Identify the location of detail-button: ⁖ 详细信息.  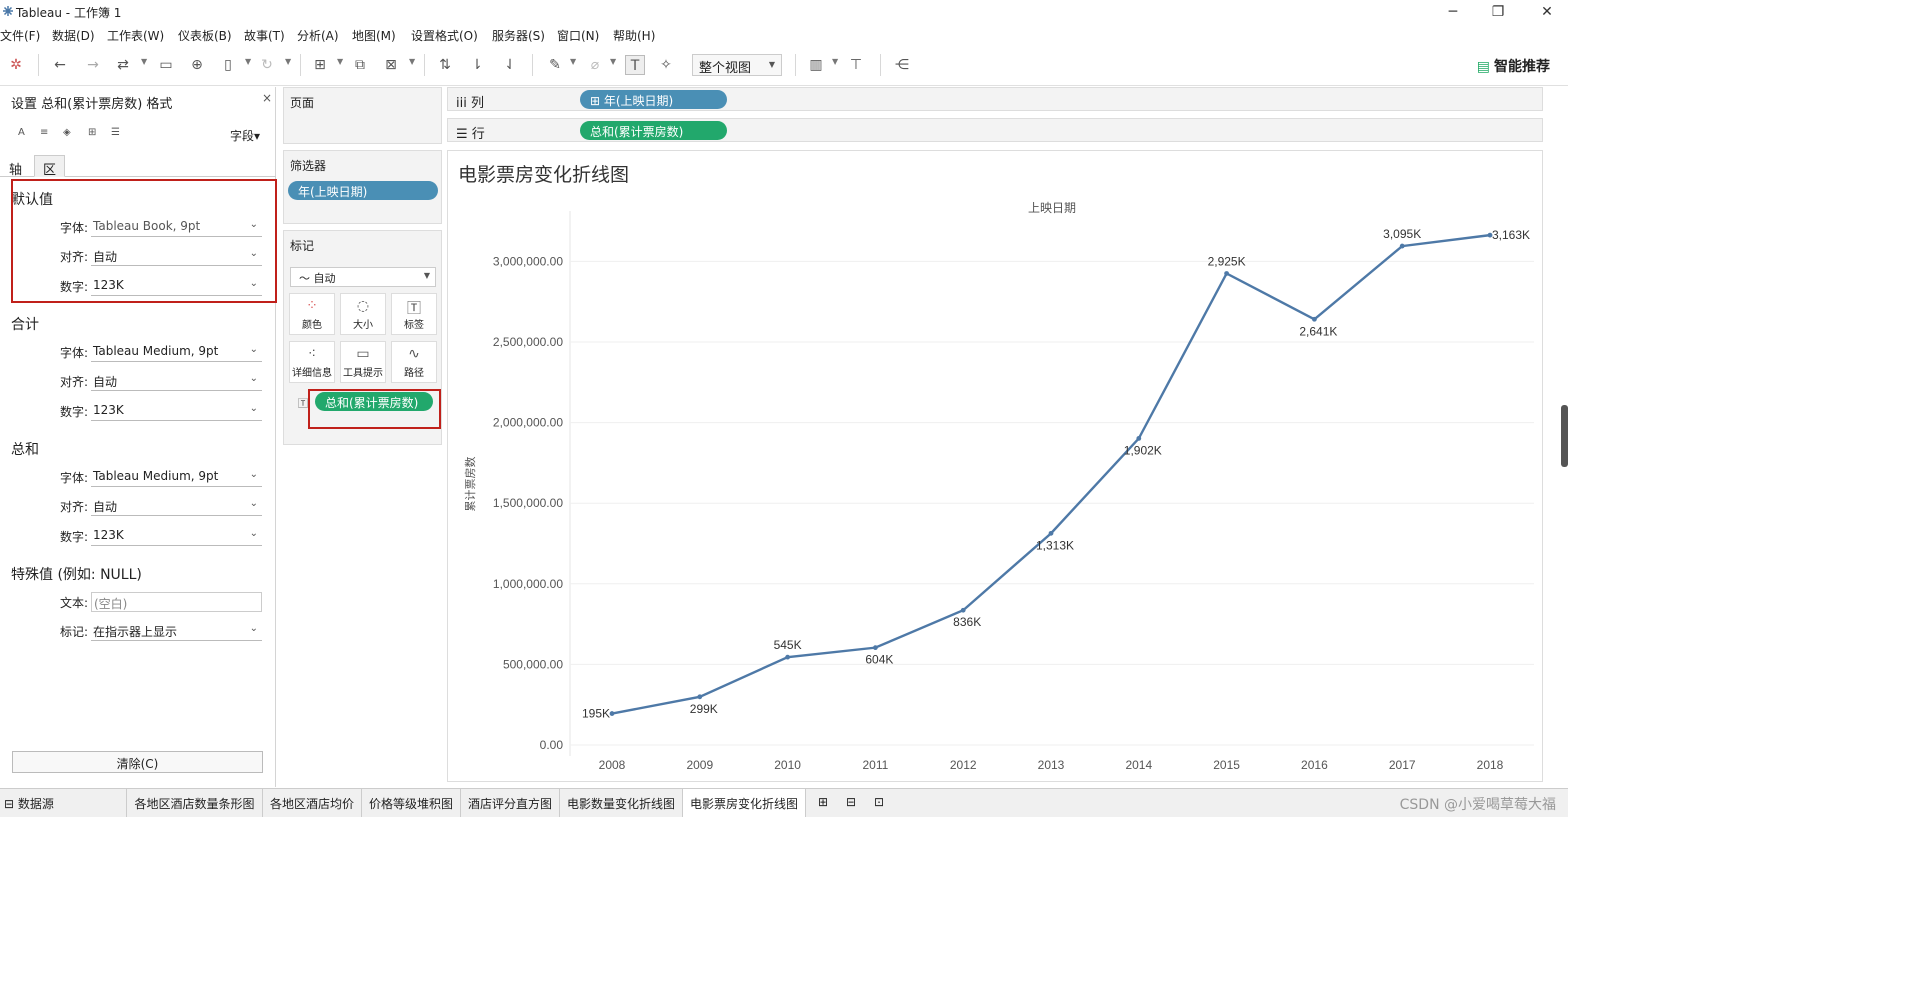
(312, 362).